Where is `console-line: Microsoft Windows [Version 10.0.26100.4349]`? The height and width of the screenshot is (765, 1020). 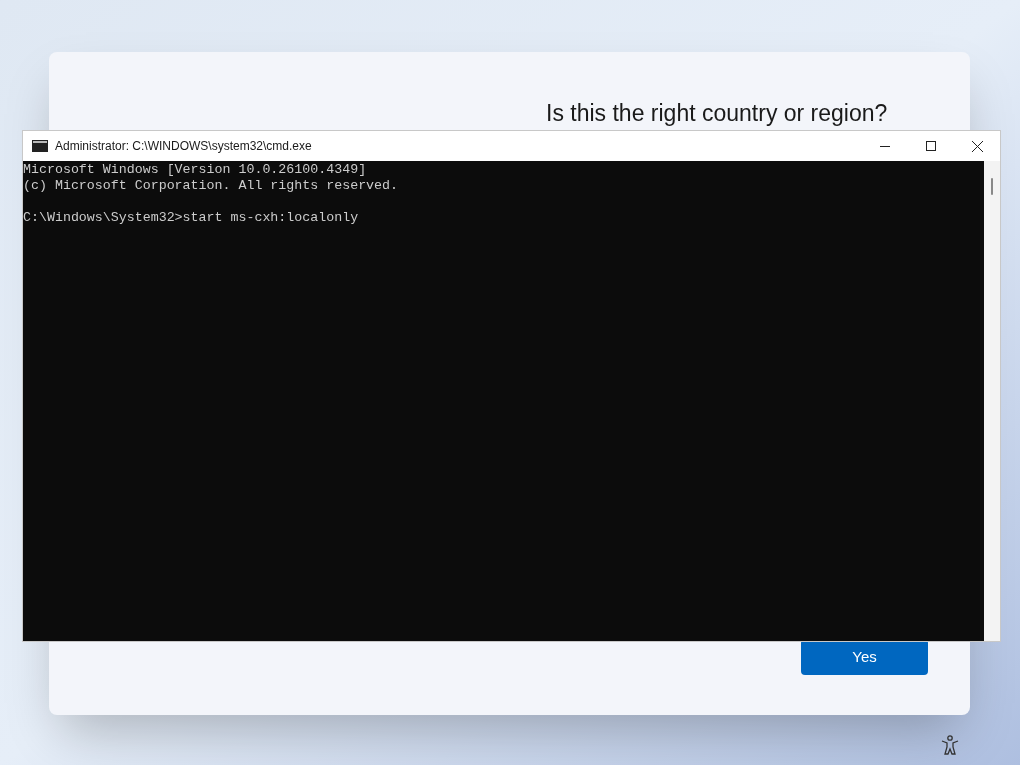 console-line: Microsoft Windows [Version 10.0.26100.4349] is located at coordinates (195, 170).